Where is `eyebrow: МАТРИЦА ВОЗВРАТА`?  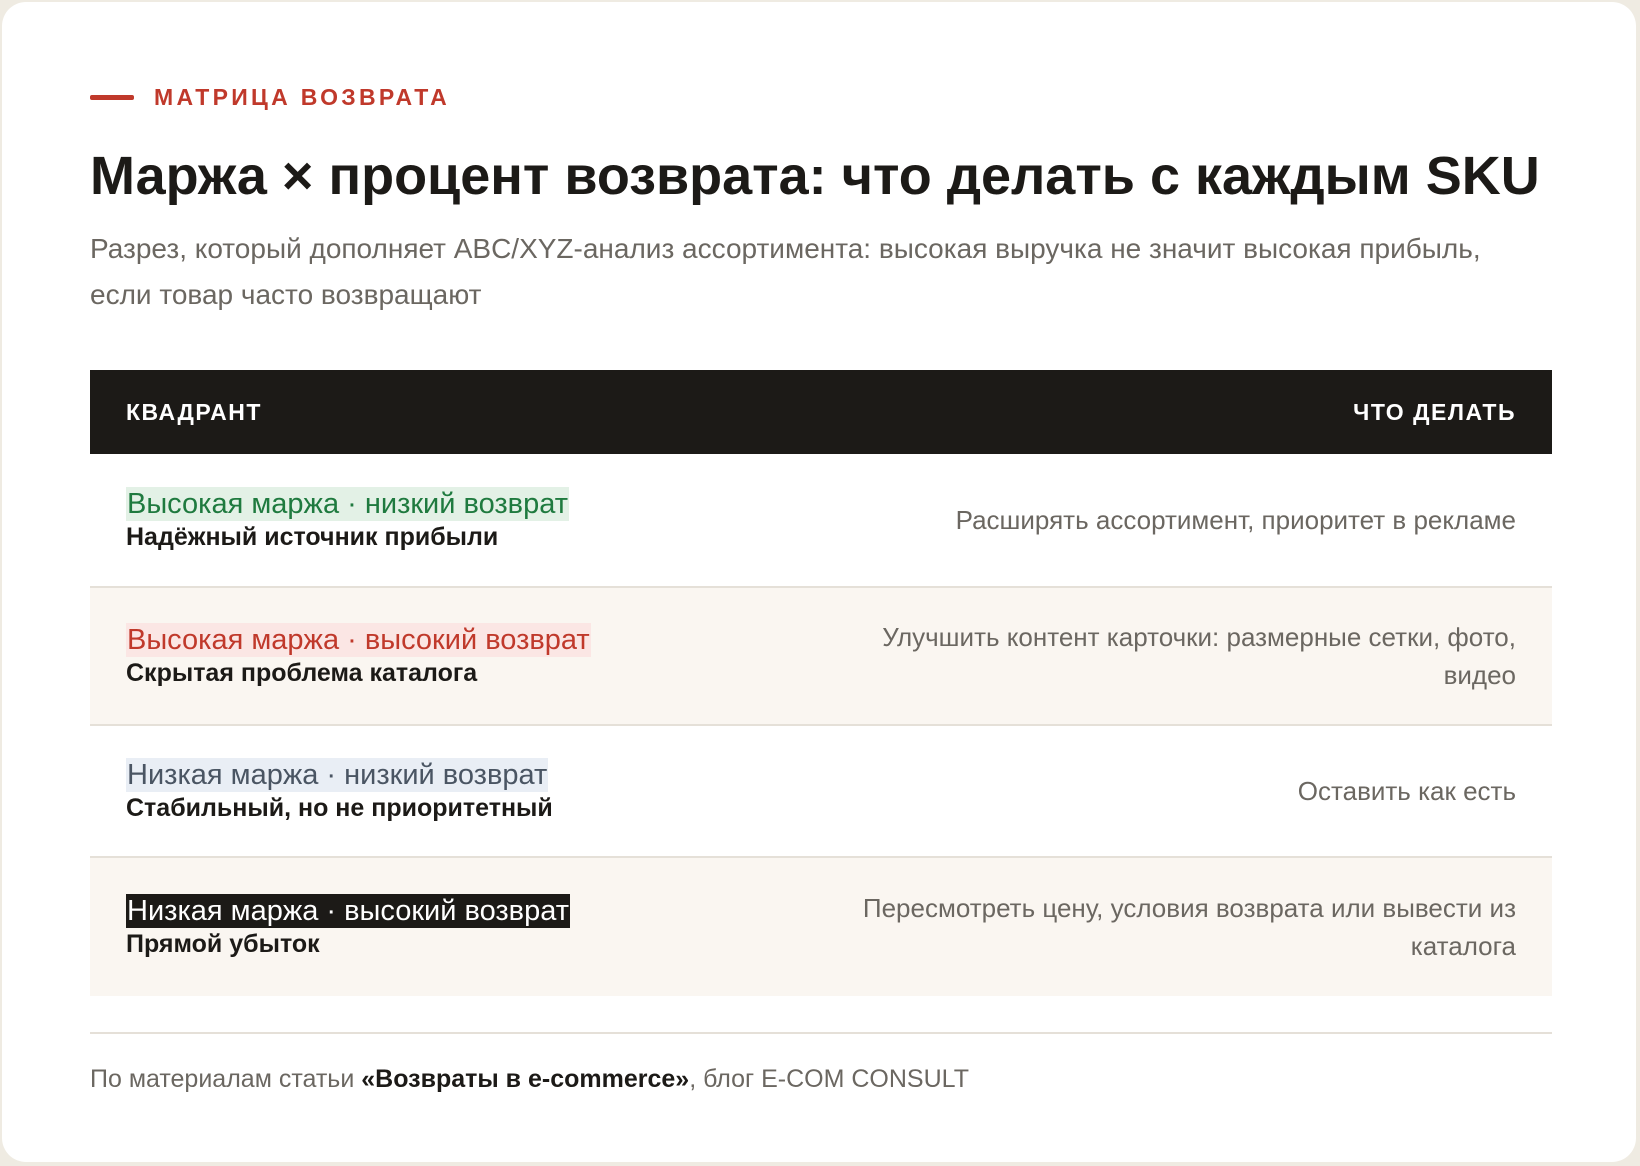
eyebrow: МАТРИЦА ВОЗВРАТА is located at coordinates (270, 97).